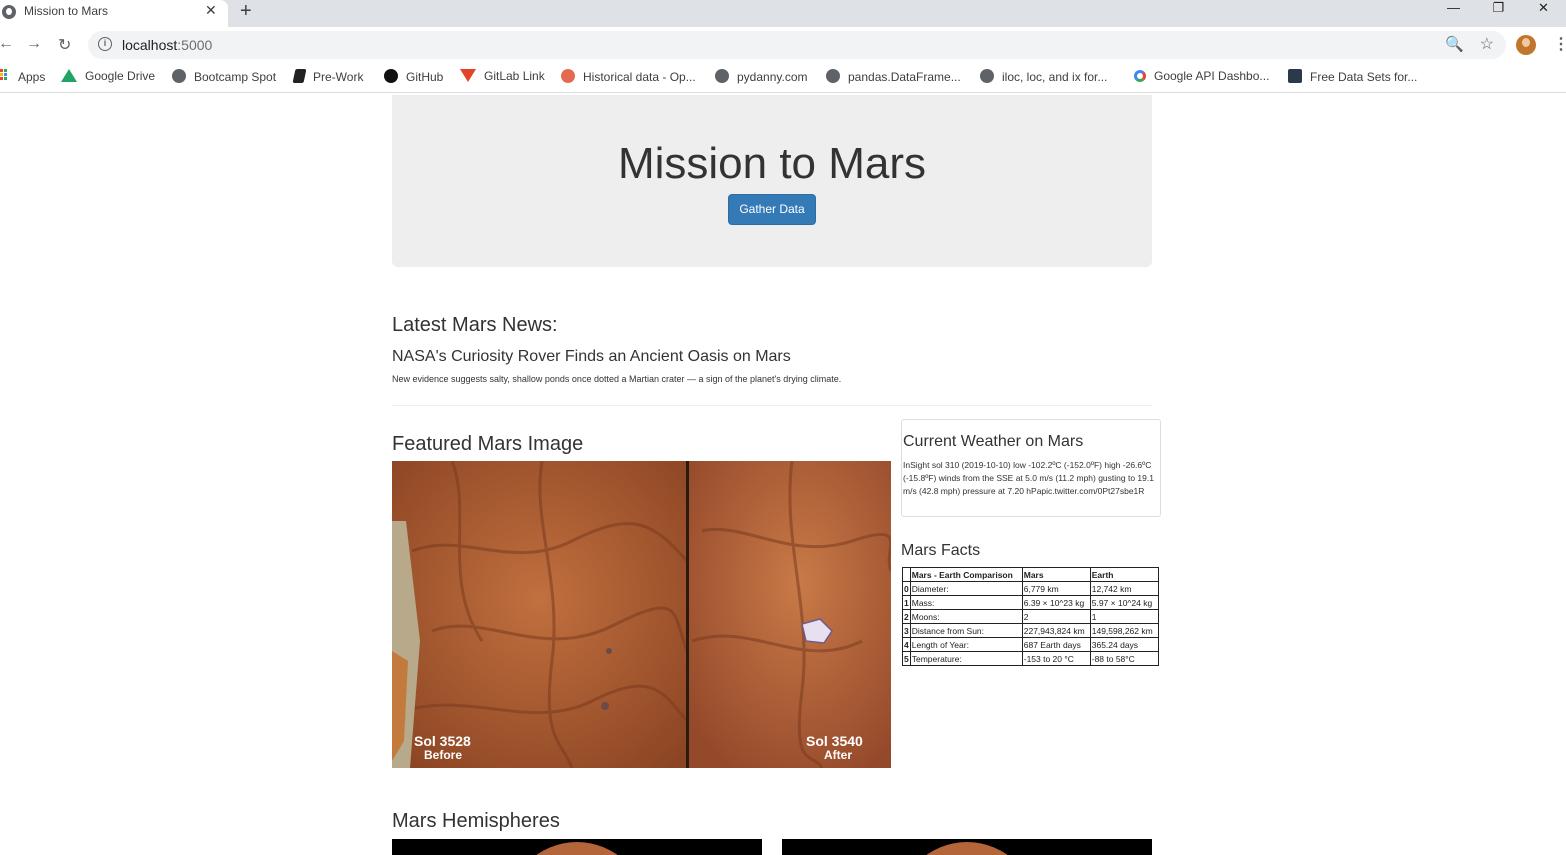  I want to click on table-row: 0 Diameter: 6,779 km 12,742 km, so click(1030, 588).